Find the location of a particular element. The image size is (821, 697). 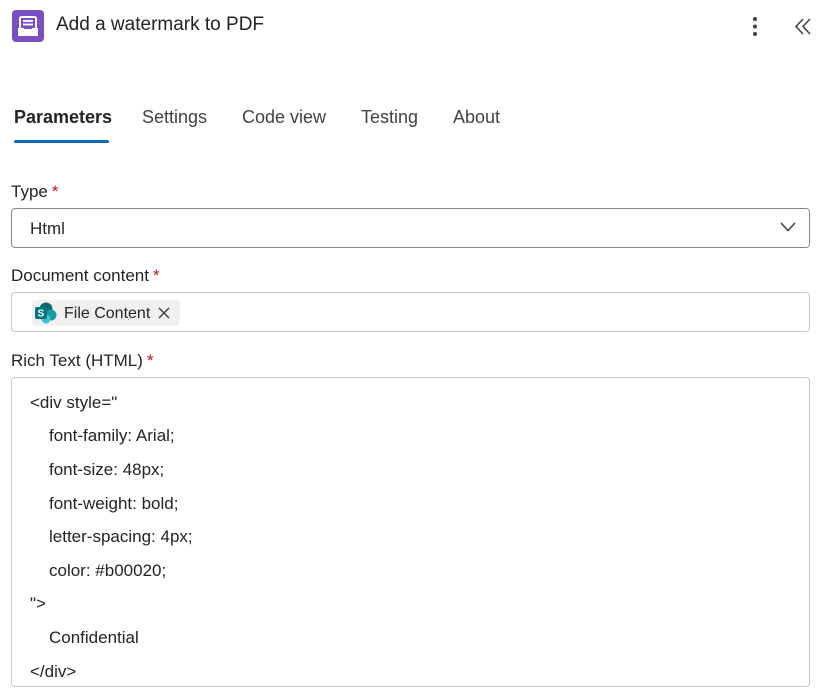

more-vertical-icon is located at coordinates (755, 26).